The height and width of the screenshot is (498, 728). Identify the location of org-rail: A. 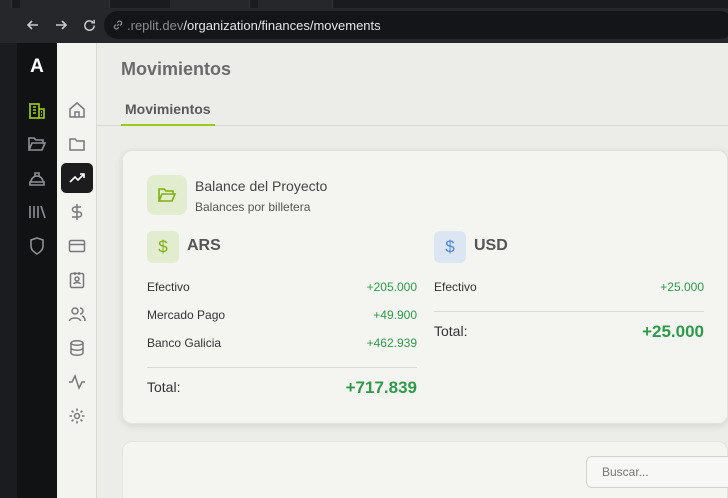
(37, 270).